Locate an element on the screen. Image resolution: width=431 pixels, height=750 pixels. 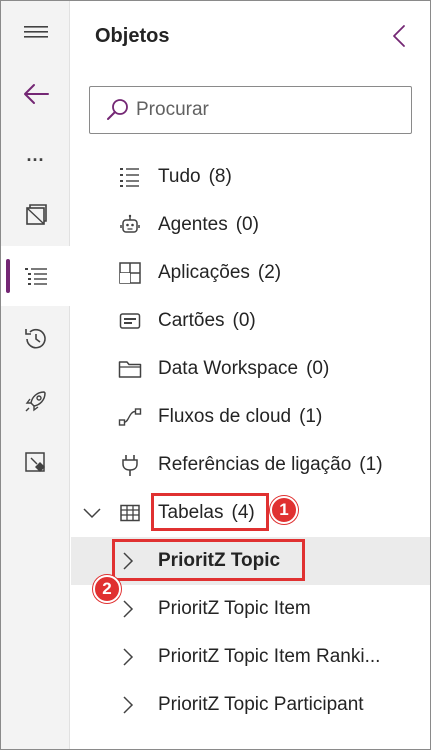
objects-button is located at coordinates (35, 276).